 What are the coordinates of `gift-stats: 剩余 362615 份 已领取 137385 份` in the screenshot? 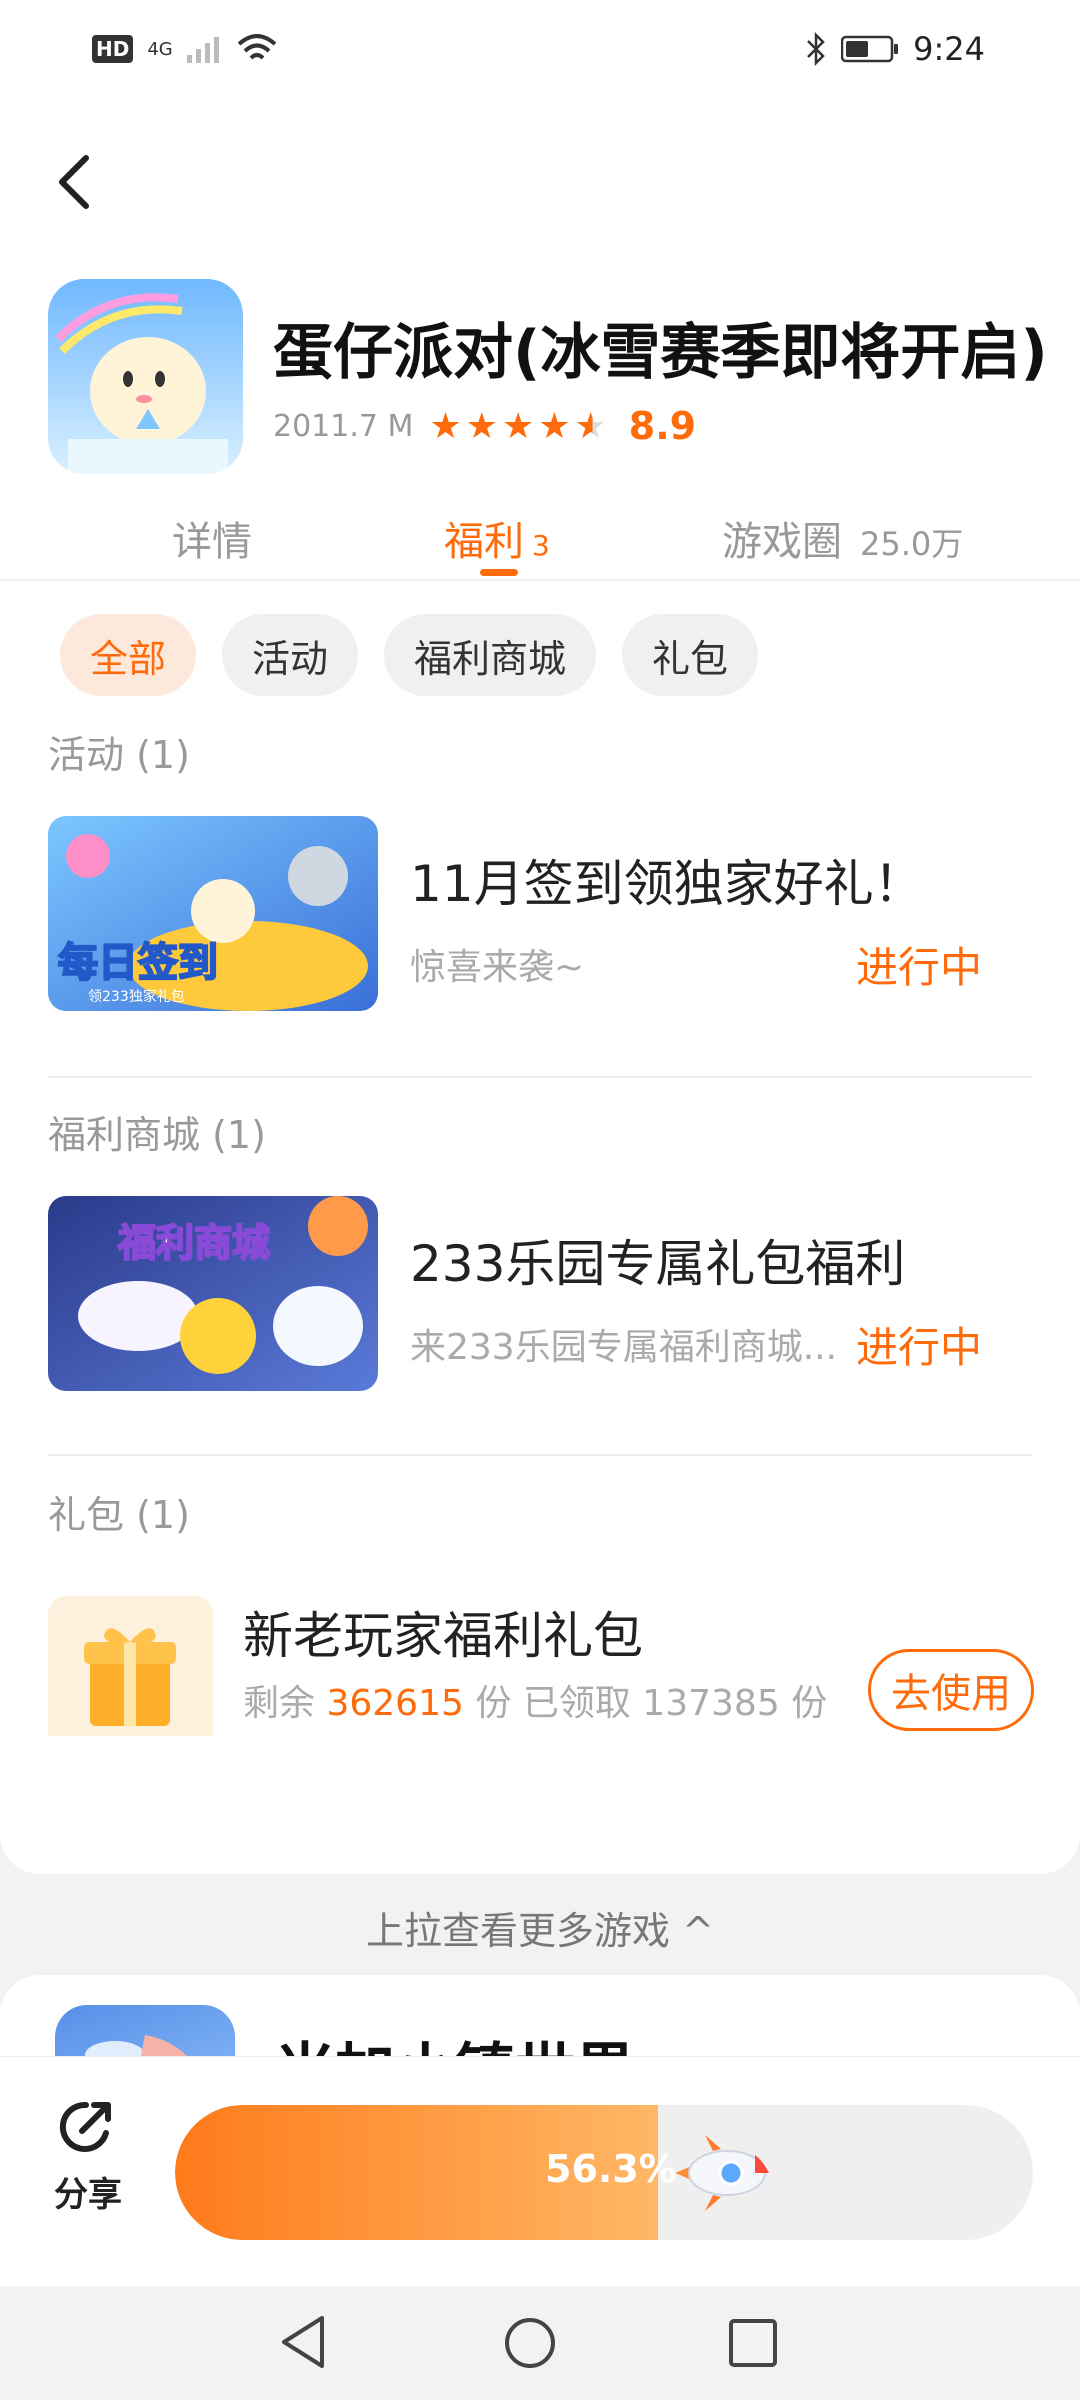 It's located at (535, 1700).